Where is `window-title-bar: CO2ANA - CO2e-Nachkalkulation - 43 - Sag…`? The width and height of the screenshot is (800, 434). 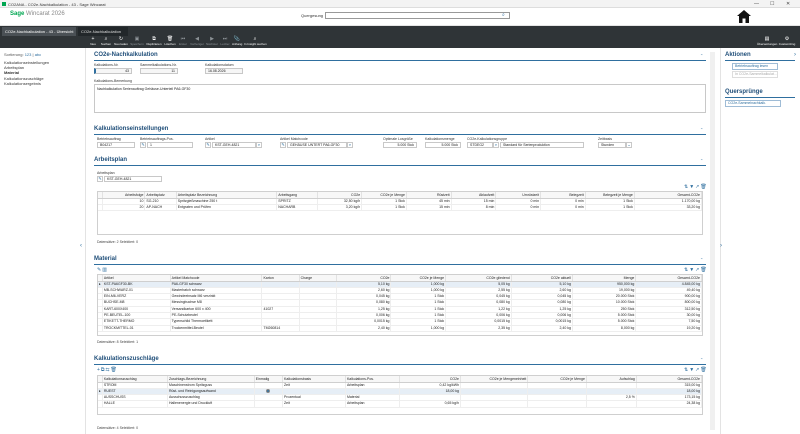 window-title-bar: CO2ANA - CO2e-Nachkalkulation - 43 - Sag… is located at coordinates (400, 4).